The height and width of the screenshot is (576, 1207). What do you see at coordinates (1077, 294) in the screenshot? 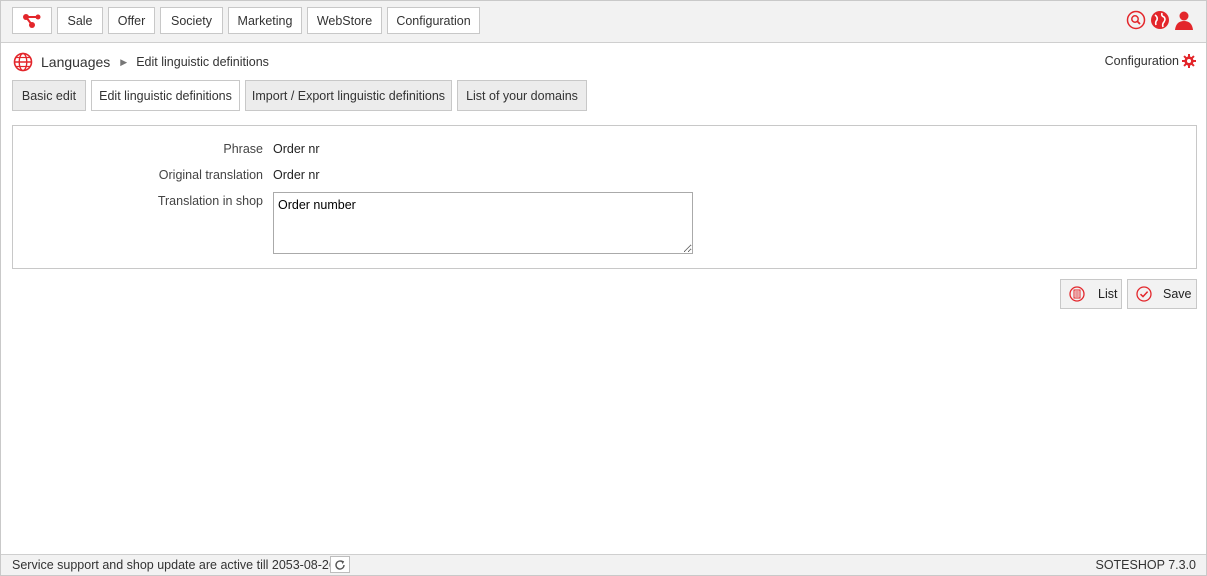
I see `list-icon` at bounding box center [1077, 294].